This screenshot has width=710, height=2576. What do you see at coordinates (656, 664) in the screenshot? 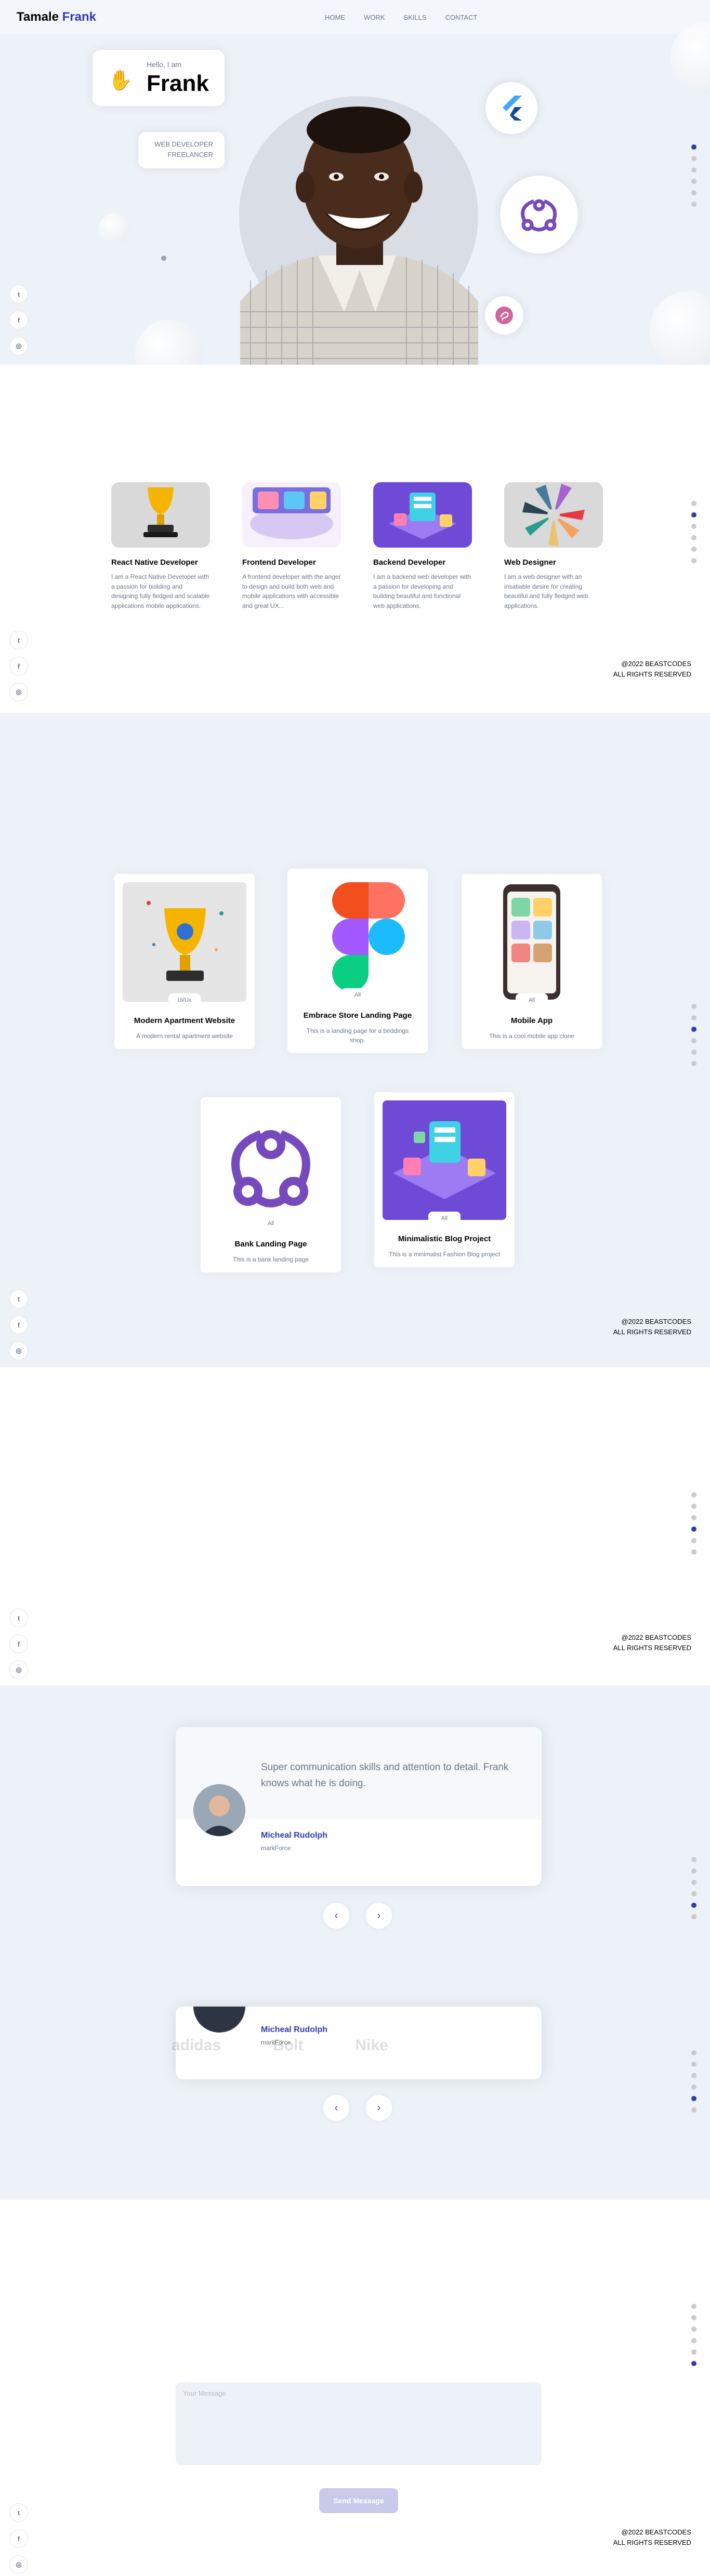
I see `copyright-line-1: @2022 BEASTCODES` at bounding box center [656, 664].